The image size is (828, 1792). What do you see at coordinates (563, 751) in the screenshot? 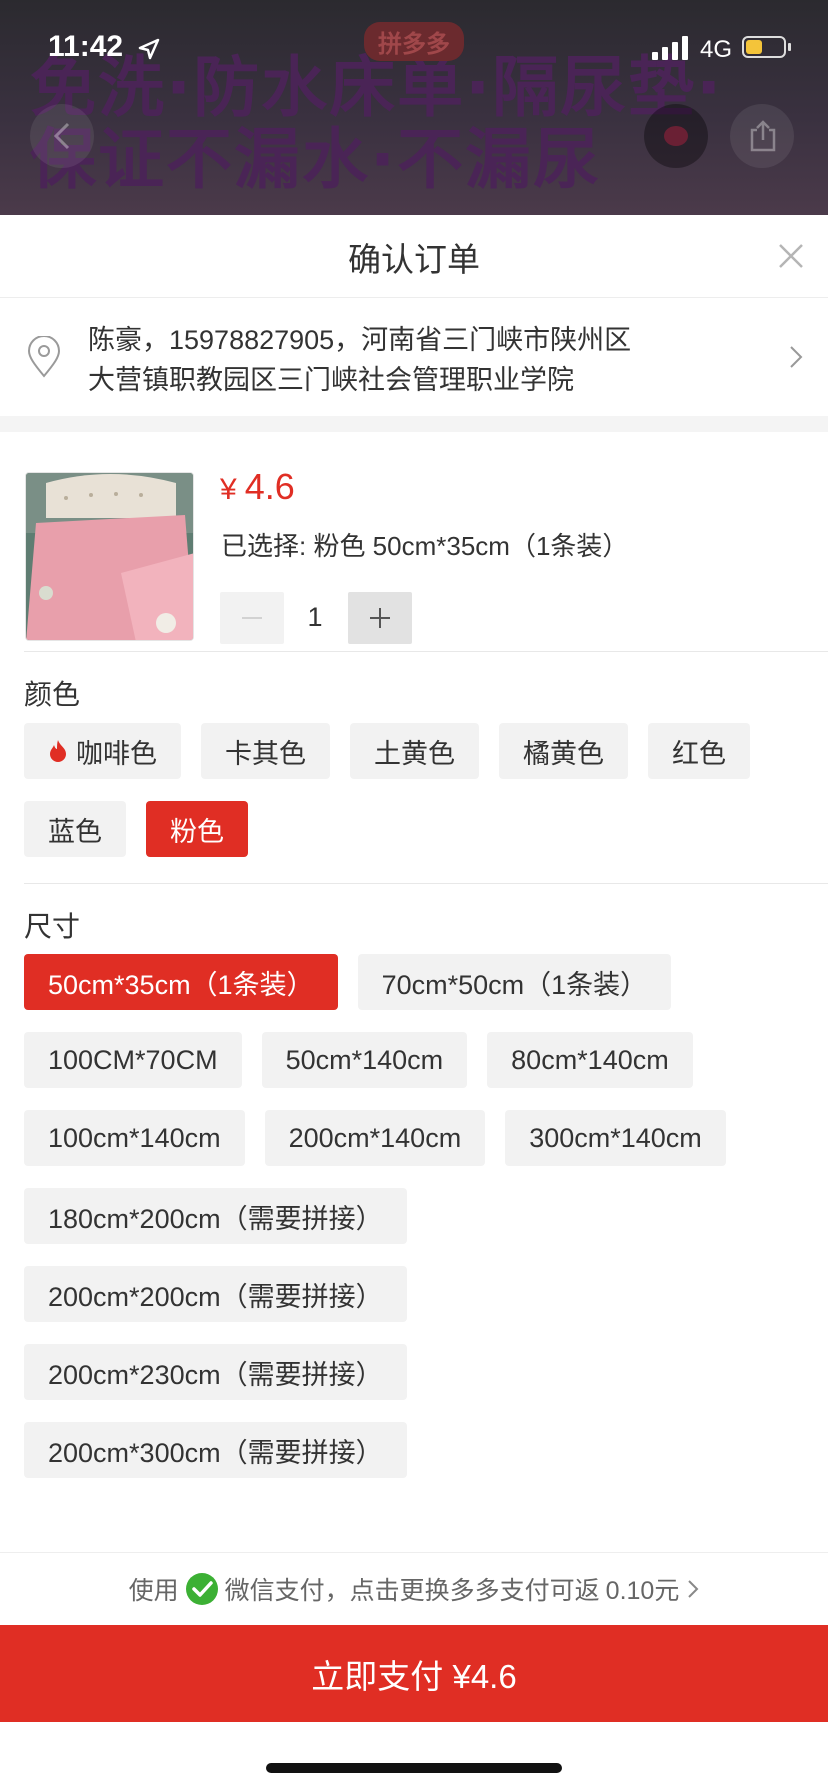
I see `color-option: 橘黄色` at bounding box center [563, 751].